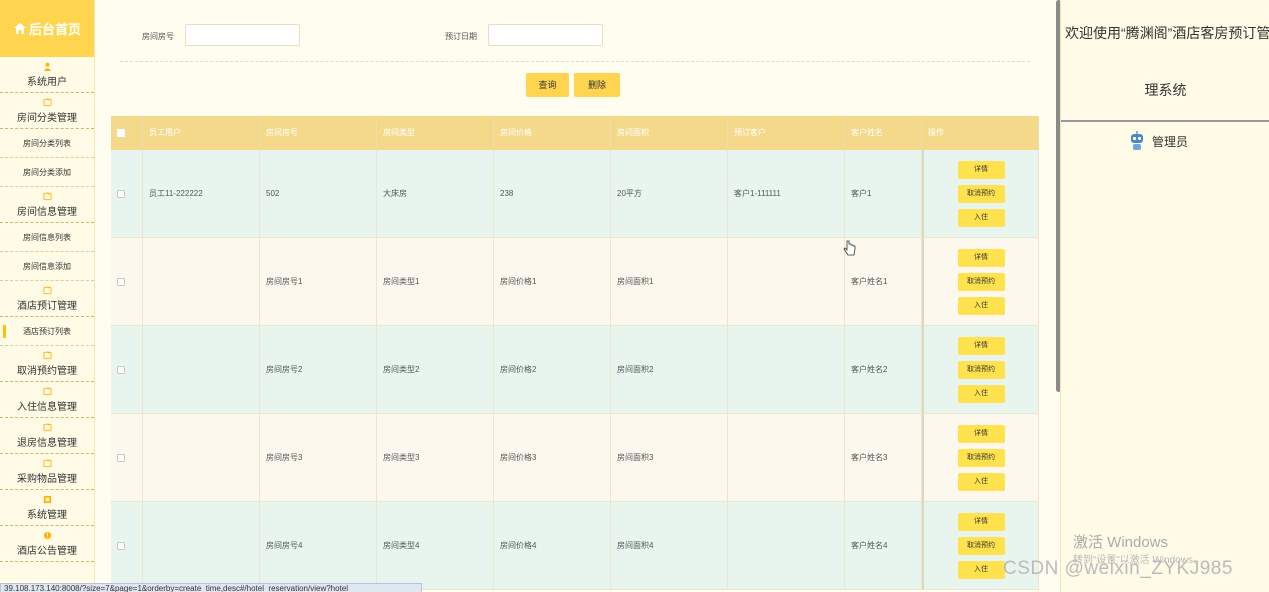 Image resolution: width=1269 pixels, height=592 pixels. I want to click on sidebar-group-0: 系统用户, so click(47, 75).